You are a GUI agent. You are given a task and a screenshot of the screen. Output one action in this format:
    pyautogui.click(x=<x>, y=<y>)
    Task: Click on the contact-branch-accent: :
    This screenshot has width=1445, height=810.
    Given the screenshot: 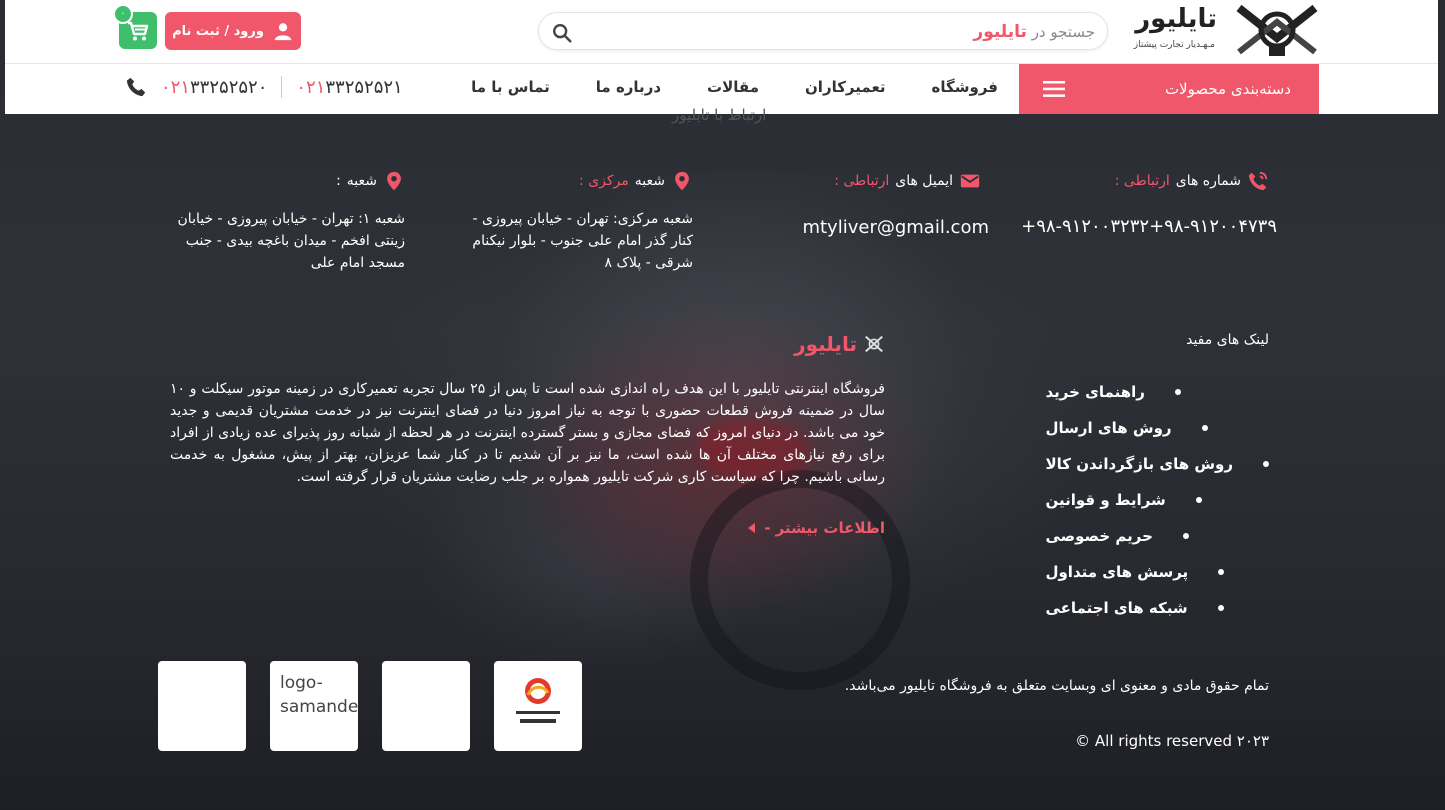 What is the action you would take?
    pyautogui.click(x=338, y=181)
    